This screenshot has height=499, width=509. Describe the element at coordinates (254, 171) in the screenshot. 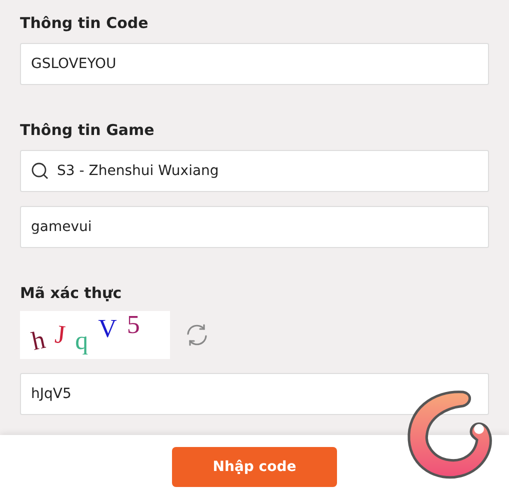

I see `server-field: S3 - Zhenshui Wuxiang` at that location.